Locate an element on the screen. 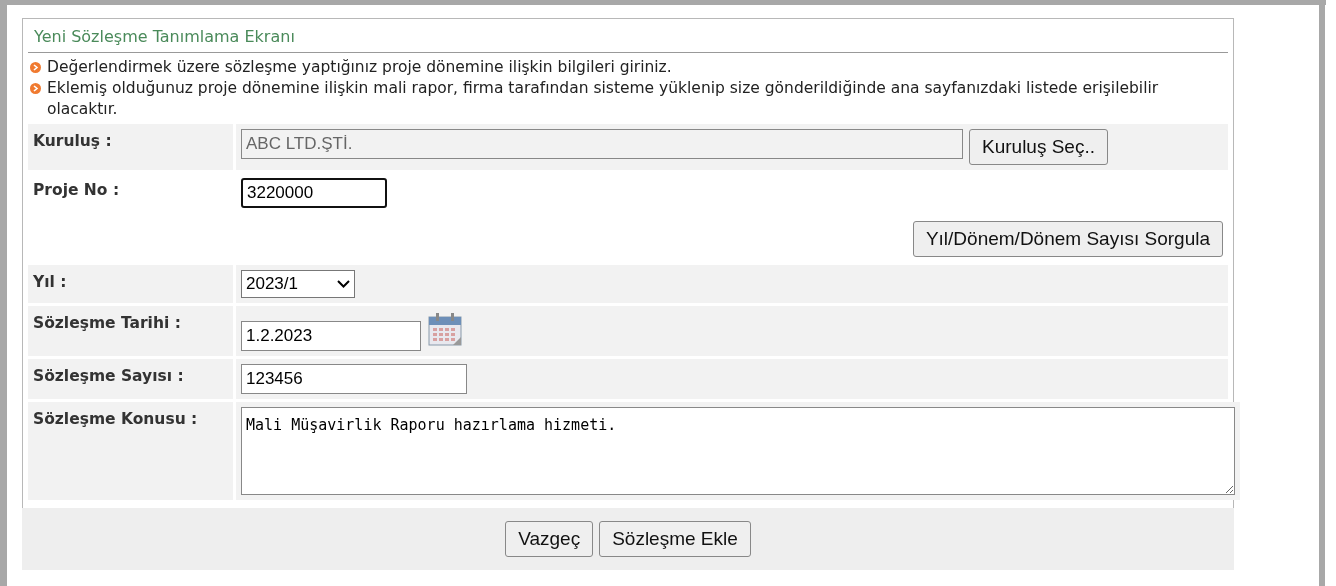 The height and width of the screenshot is (586, 1336). text-field: 123456 is located at coordinates (354, 379).